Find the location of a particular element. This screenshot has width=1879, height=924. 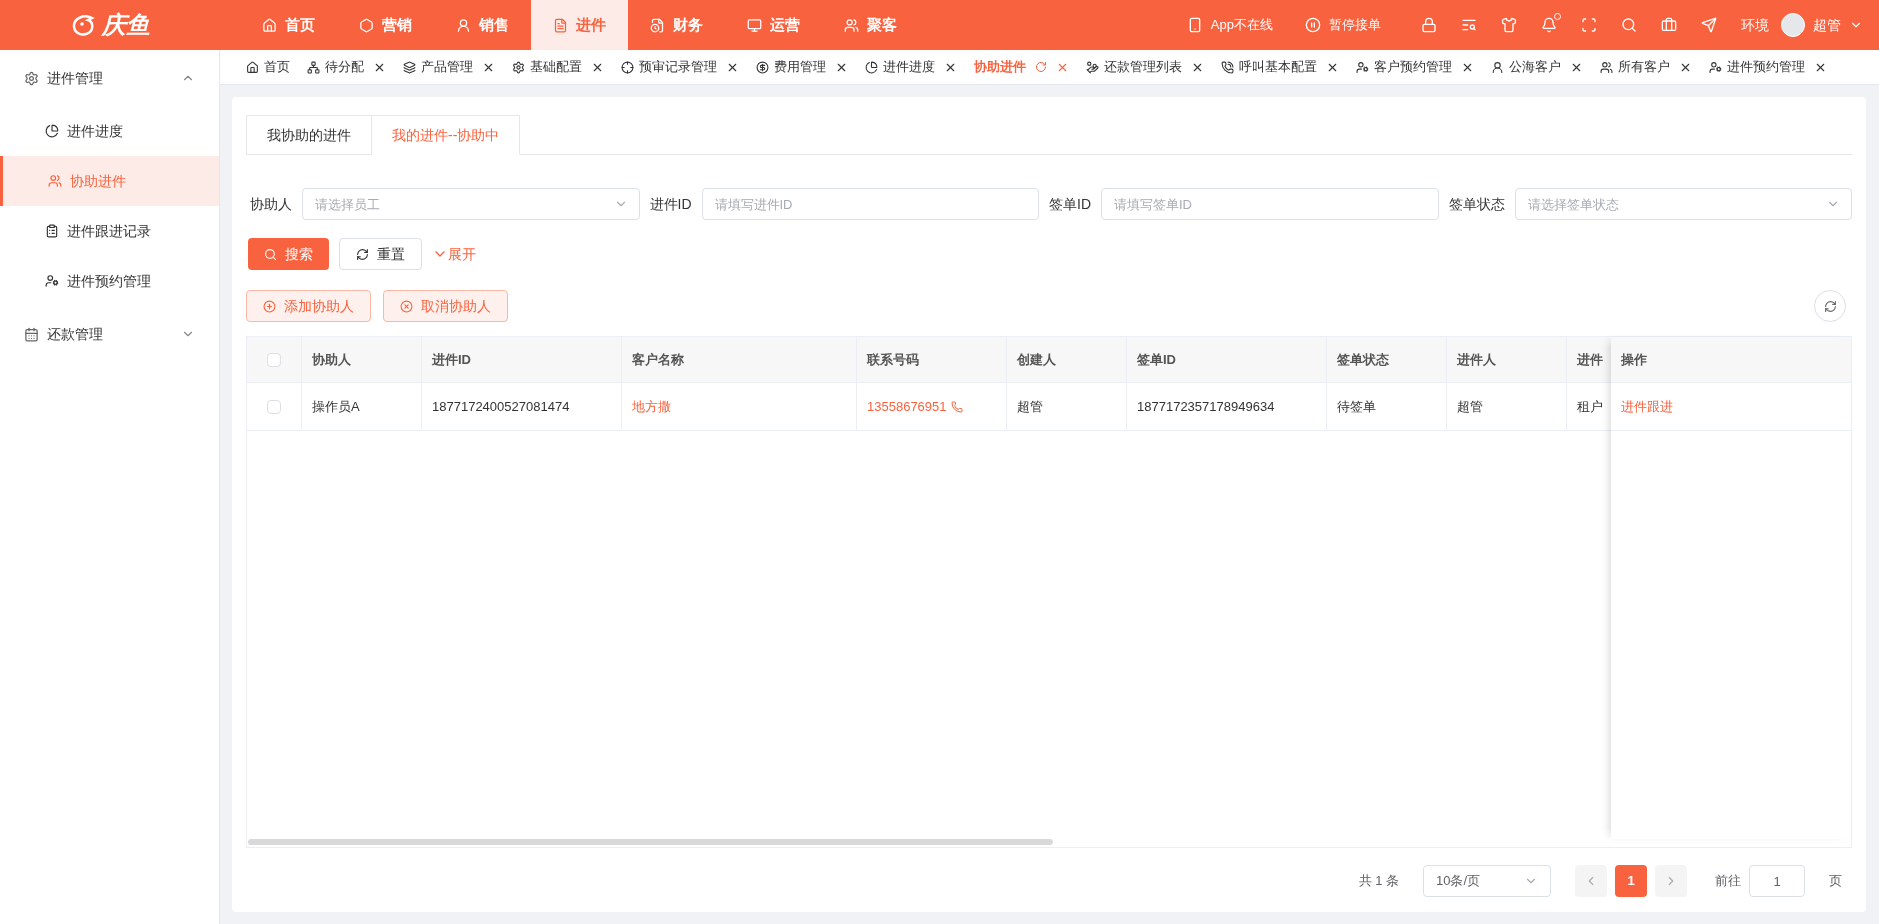

table-cell-text: 1877172400527081474 is located at coordinates (501, 406).